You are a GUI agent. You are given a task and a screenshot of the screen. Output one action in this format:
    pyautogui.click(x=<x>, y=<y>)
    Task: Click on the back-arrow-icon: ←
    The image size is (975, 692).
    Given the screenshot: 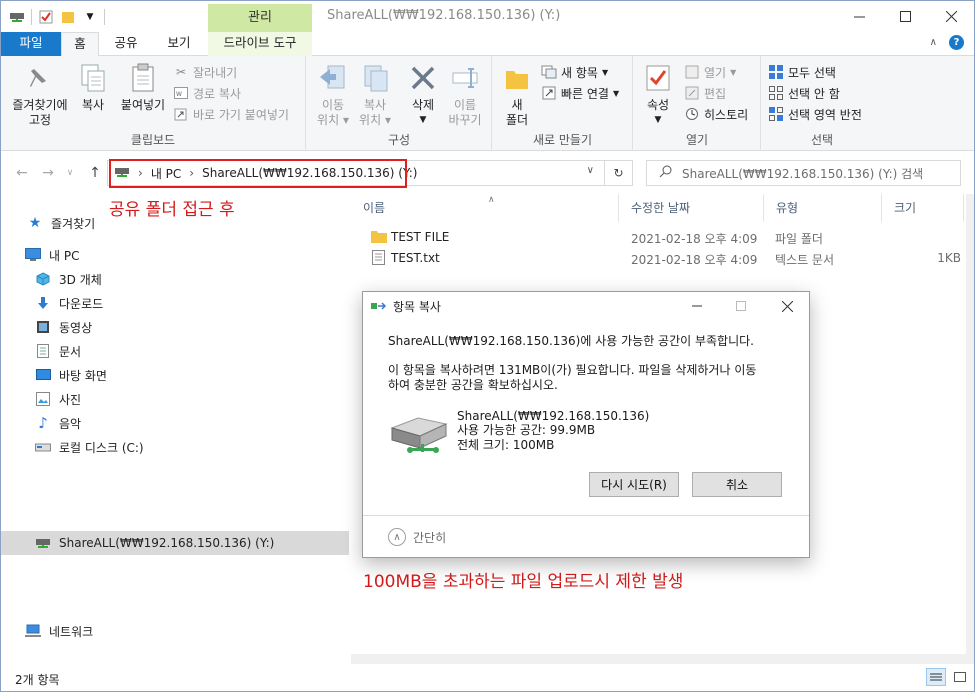 What is the action you would take?
    pyautogui.click(x=22, y=173)
    